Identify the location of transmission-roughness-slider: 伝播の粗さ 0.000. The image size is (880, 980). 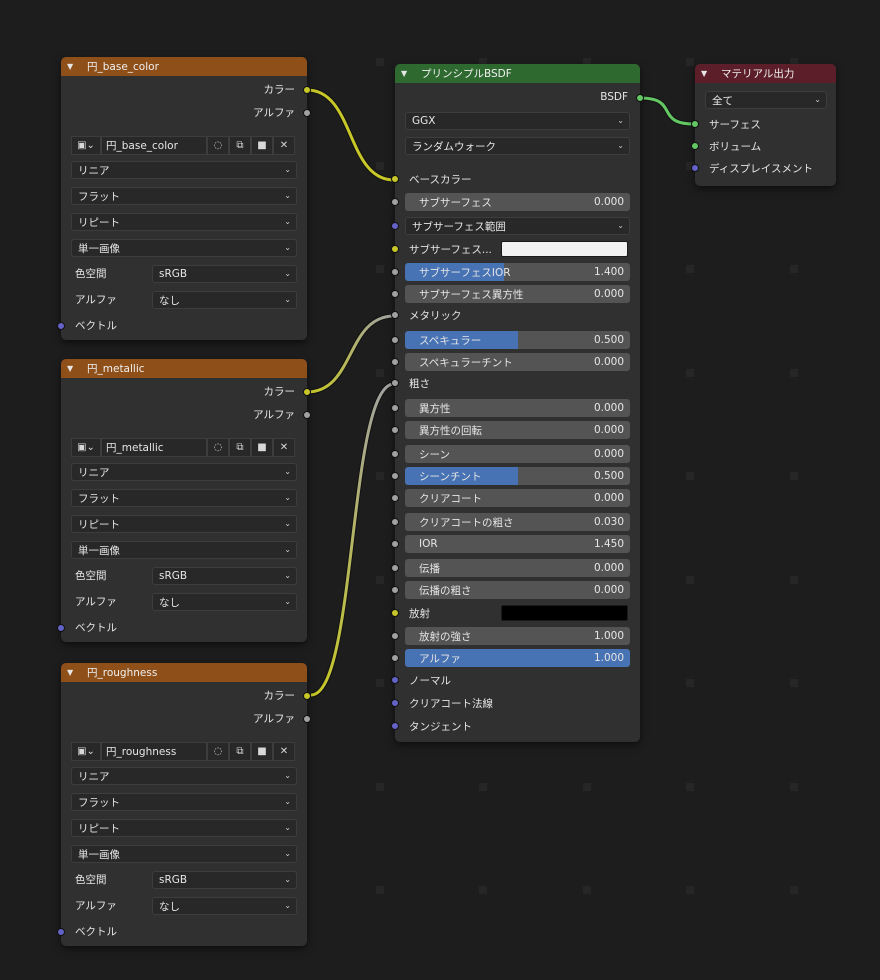
(517, 590).